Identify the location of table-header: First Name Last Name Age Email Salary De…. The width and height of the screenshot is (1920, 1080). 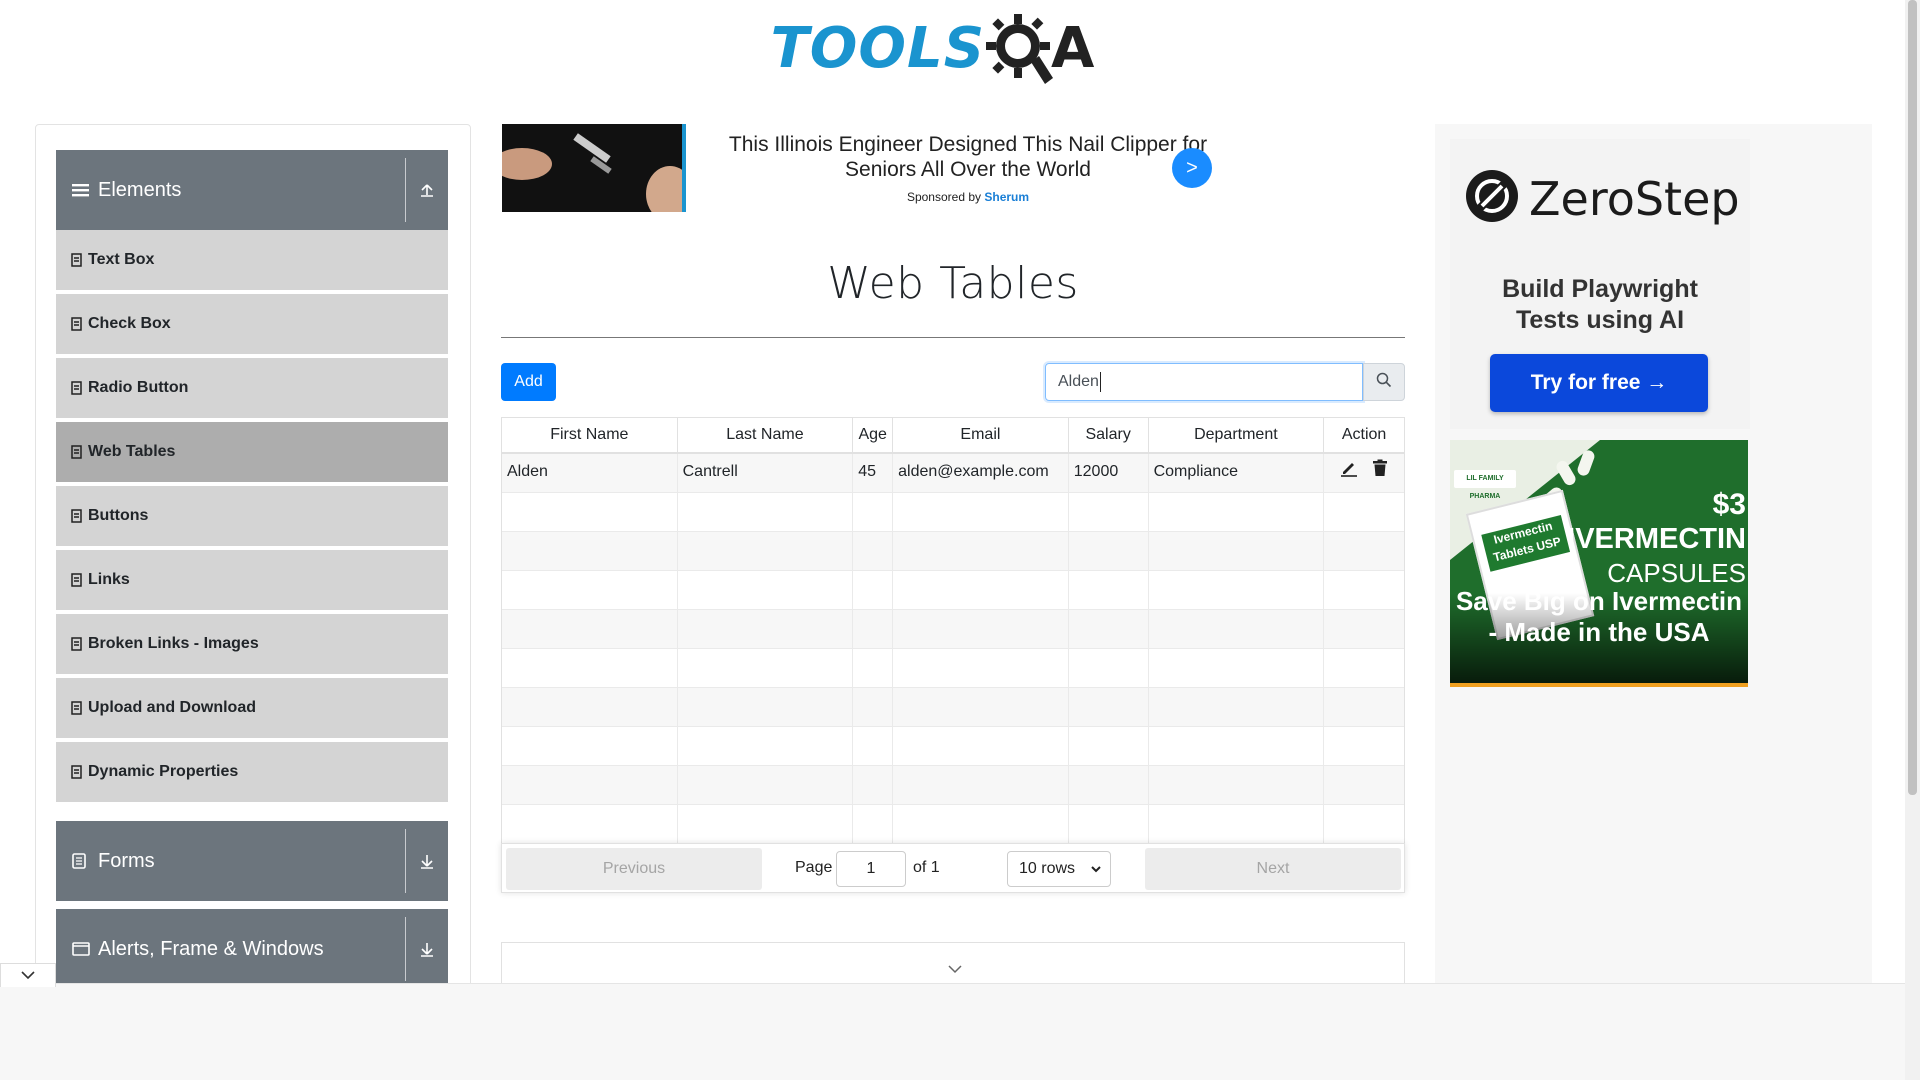
(953, 436).